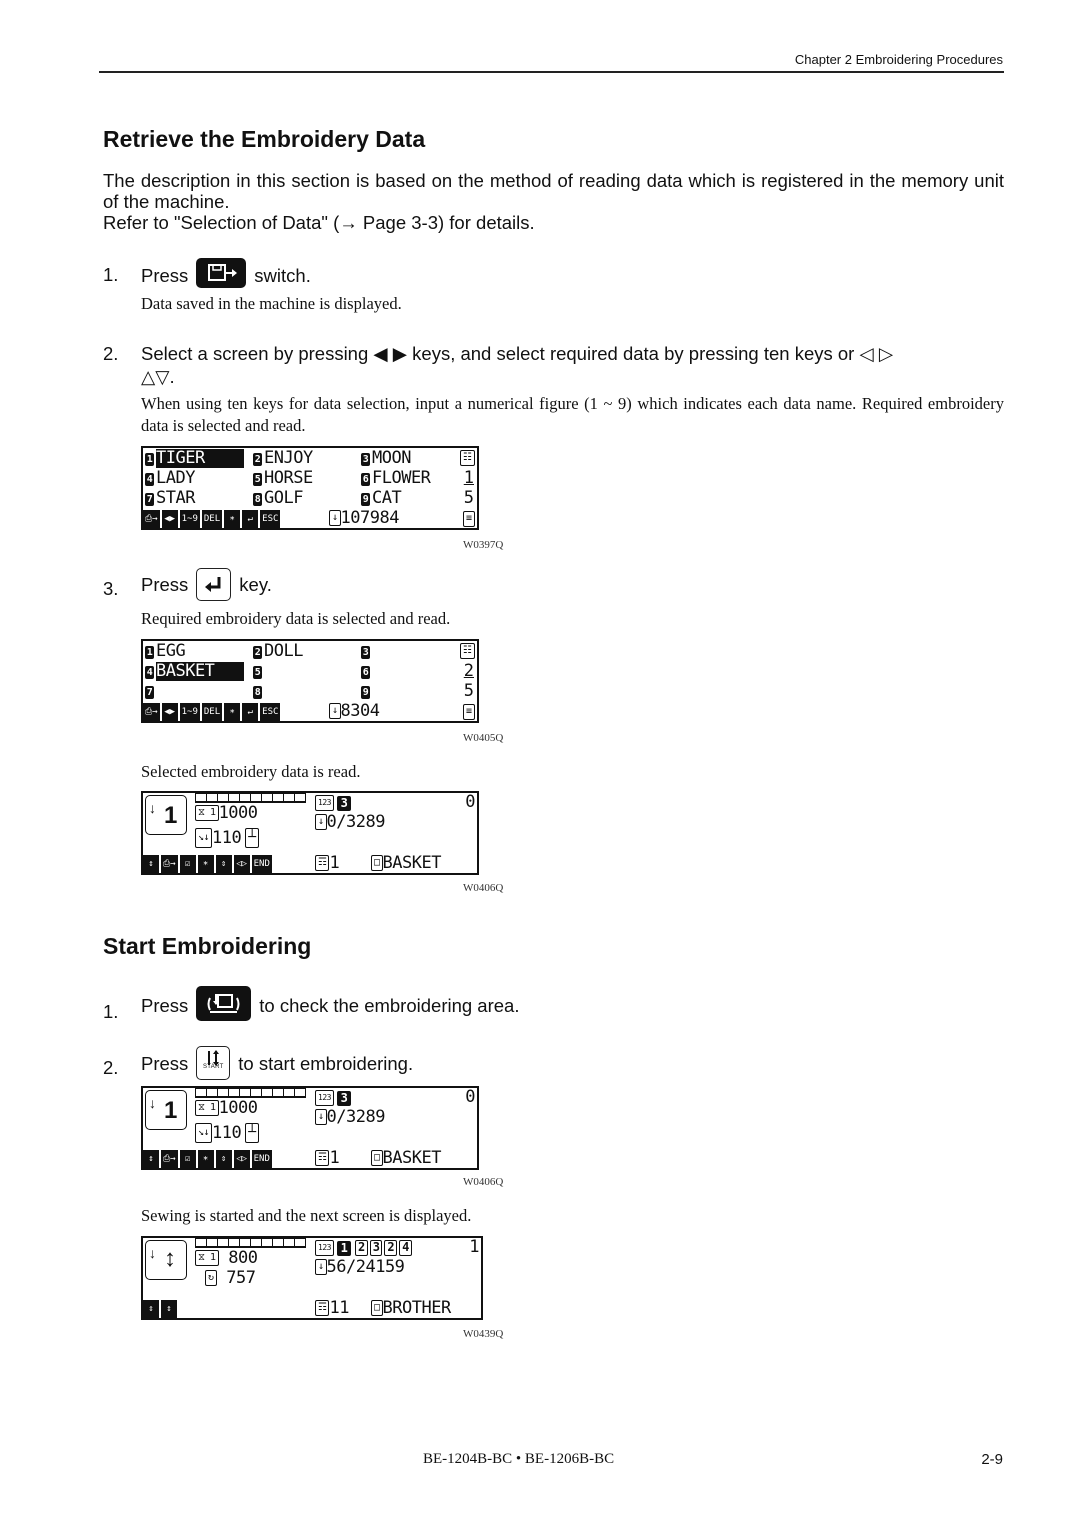  What do you see at coordinates (468, 498) in the screenshot?
I see `page-total: 5` at bounding box center [468, 498].